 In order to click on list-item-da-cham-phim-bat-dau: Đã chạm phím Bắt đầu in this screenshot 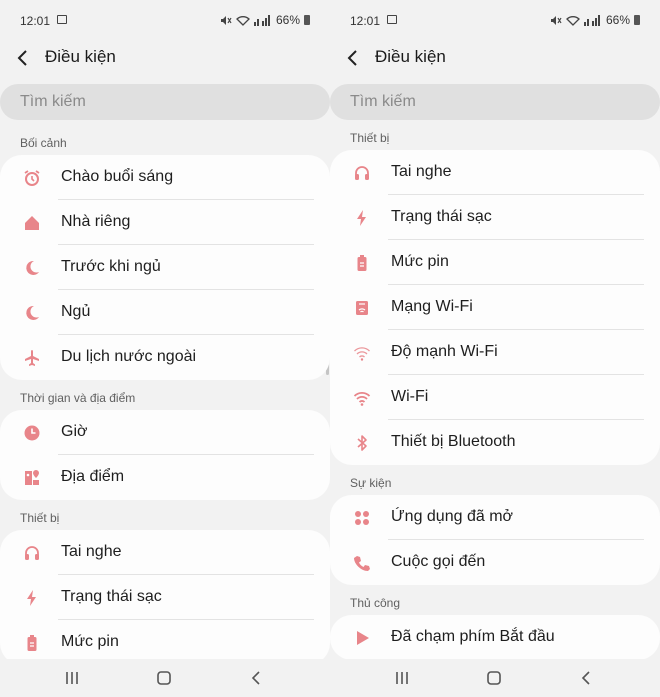, I will do `click(495, 637)`.